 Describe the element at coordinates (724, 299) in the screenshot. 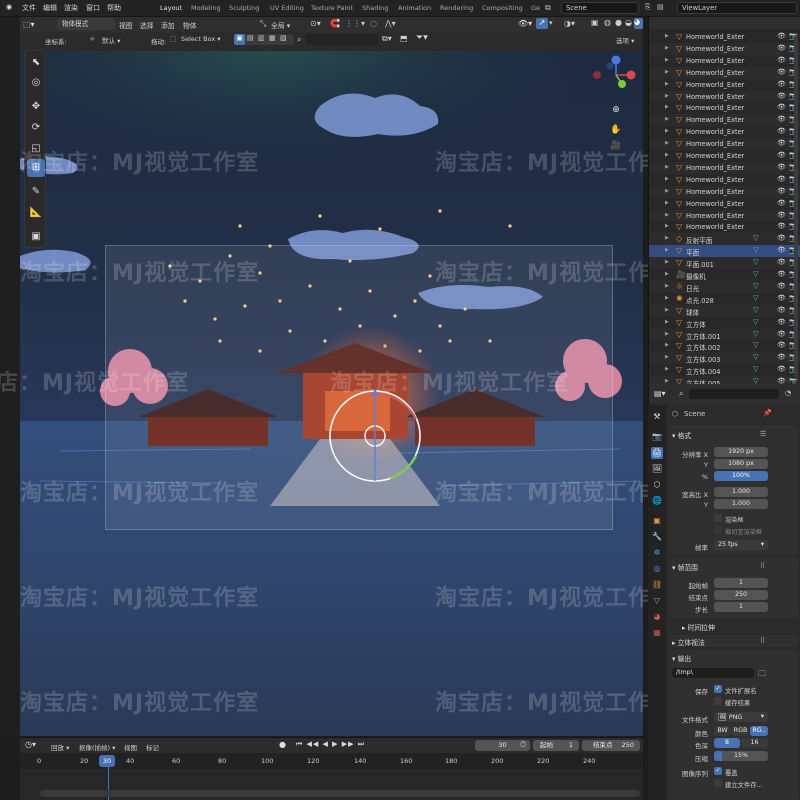

I see `outliner-item: ▶✺点光.028▽👁📷` at that location.